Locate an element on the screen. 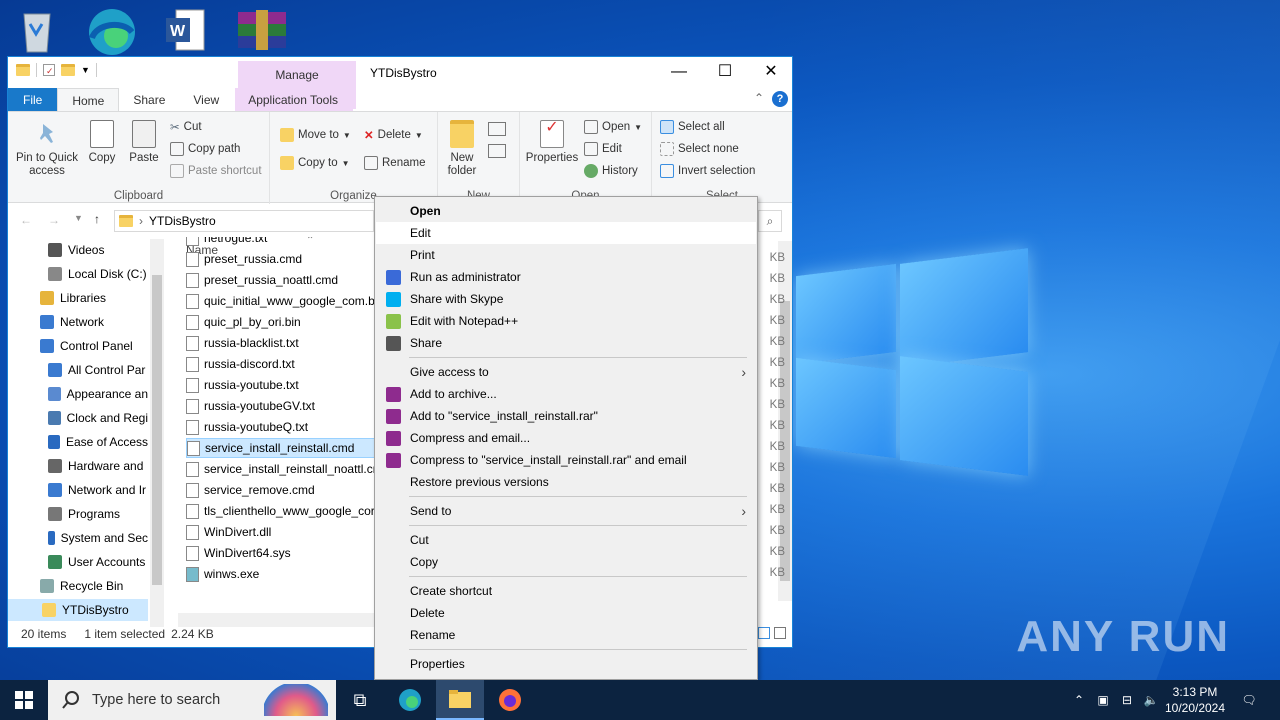 The height and width of the screenshot is (720, 1280). nav-scrollbar is located at coordinates (157, 433).